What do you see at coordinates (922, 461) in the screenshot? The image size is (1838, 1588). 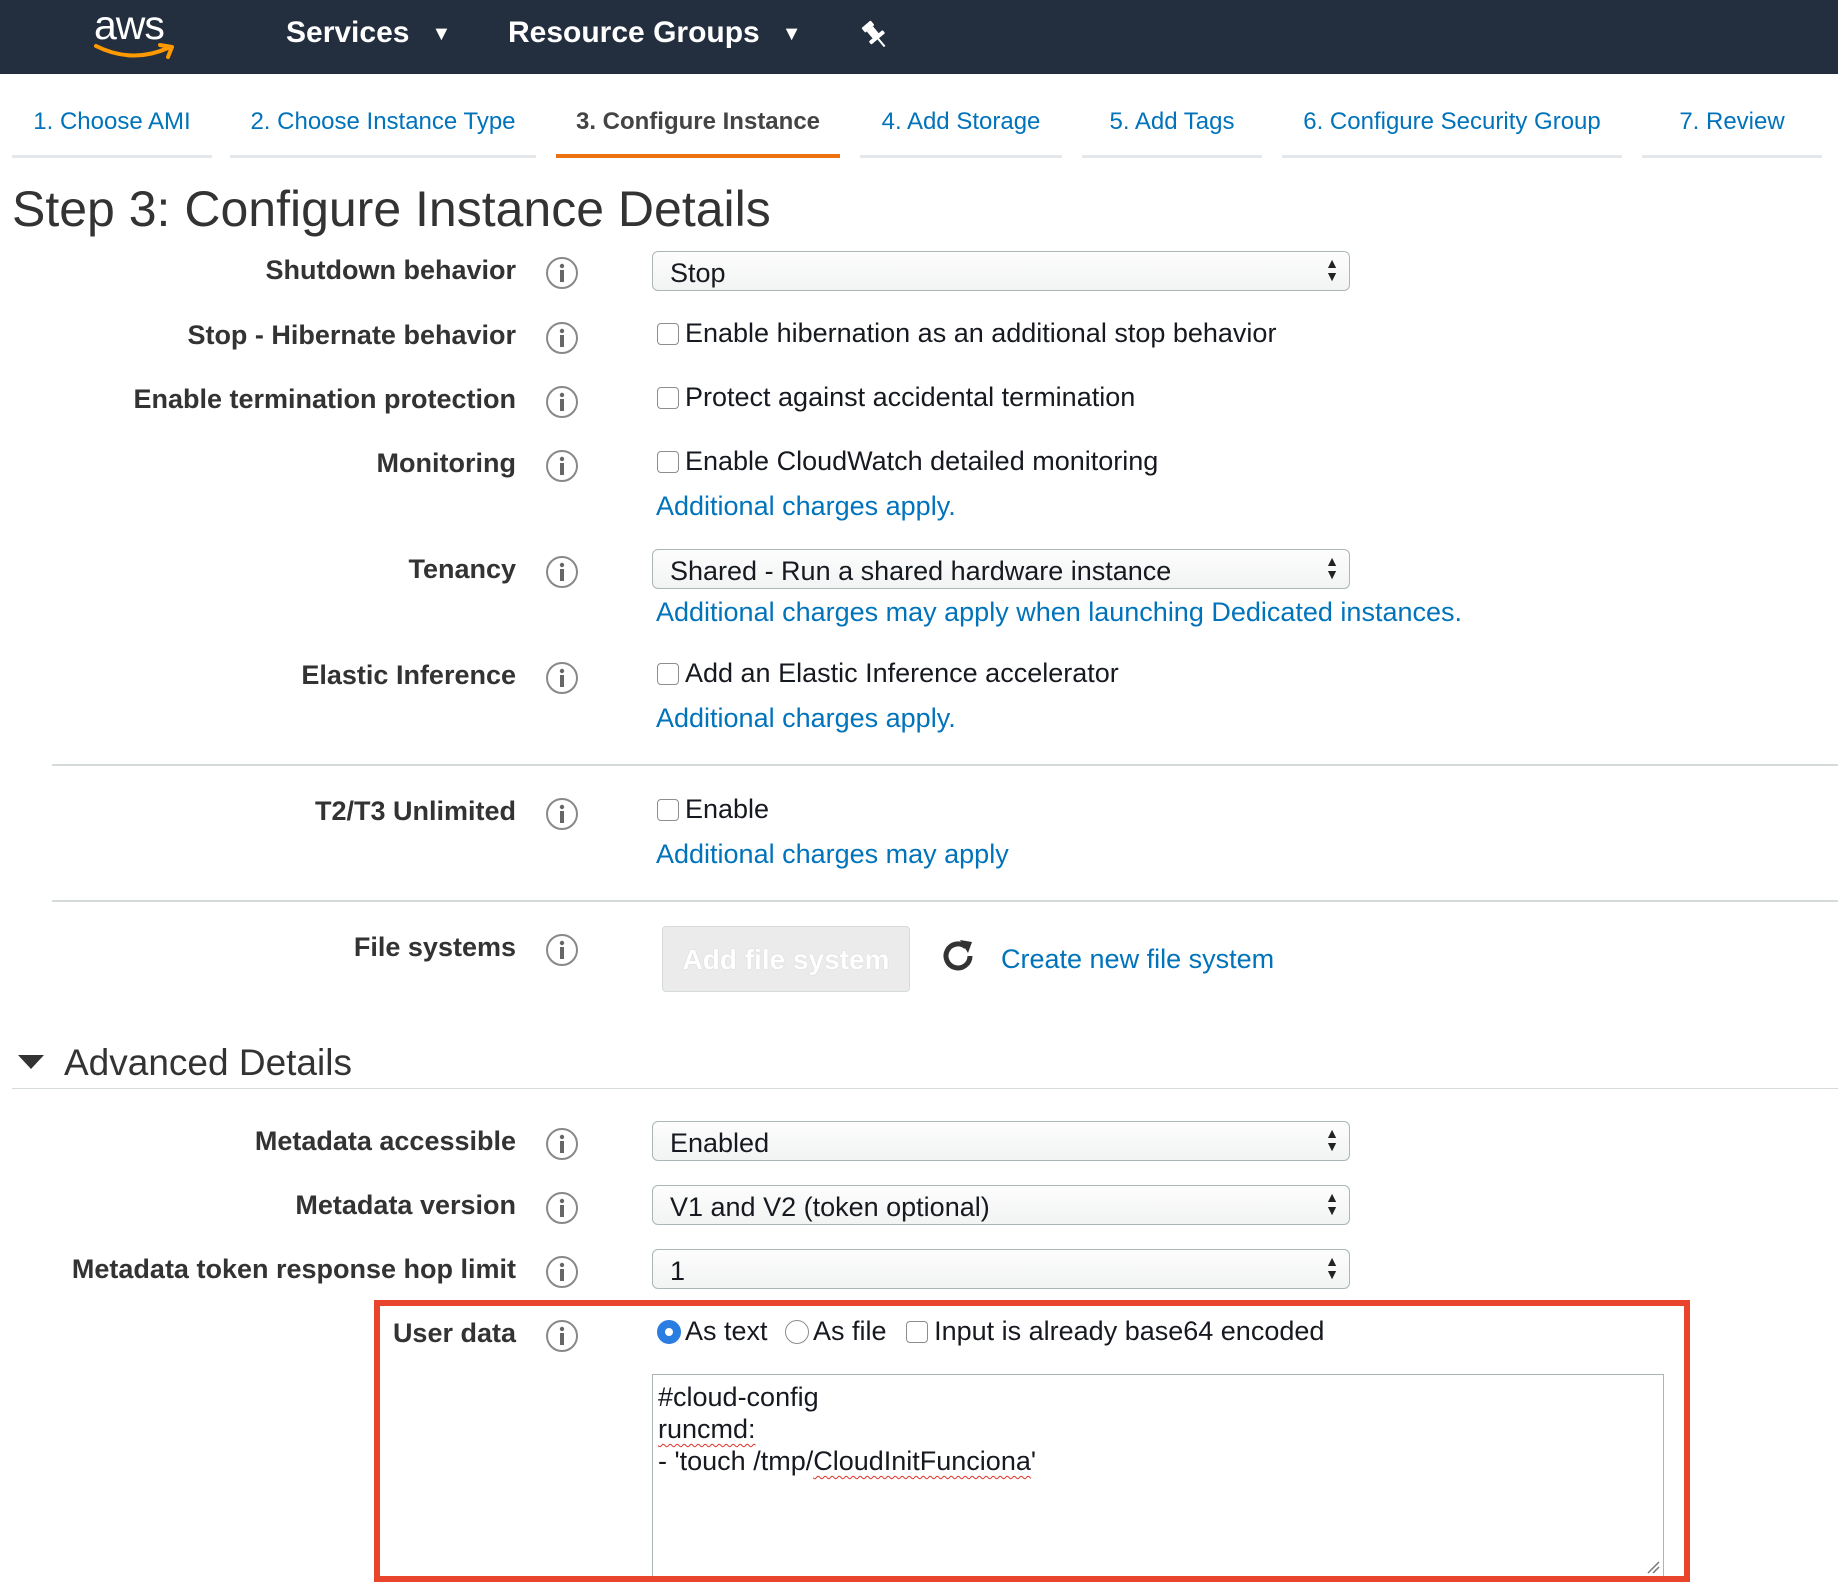 I see `monitoring-checkbox-label: Enable CloudWatch detailed monitoring` at bounding box center [922, 461].